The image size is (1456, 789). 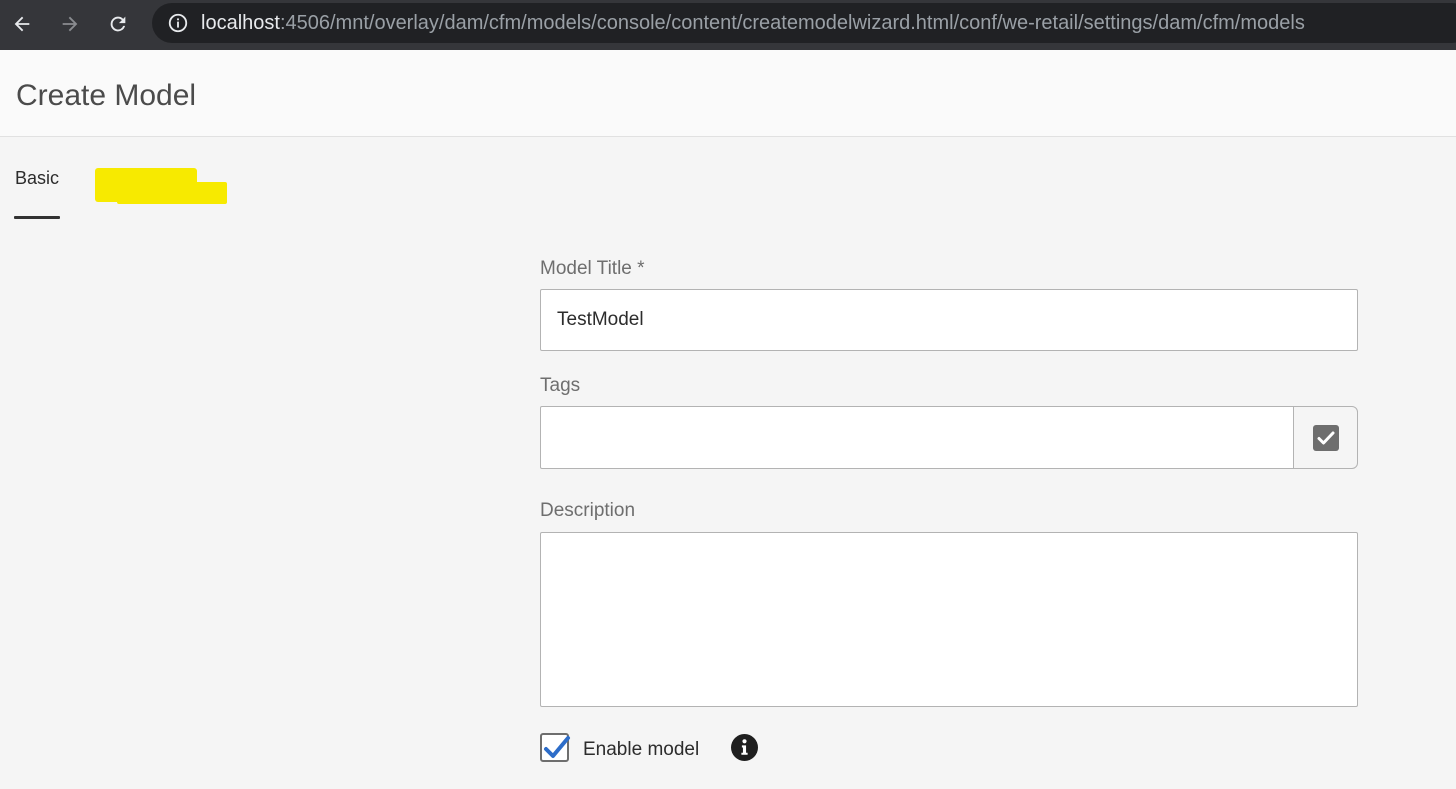 I want to click on model-title-input, so click(x=949, y=320).